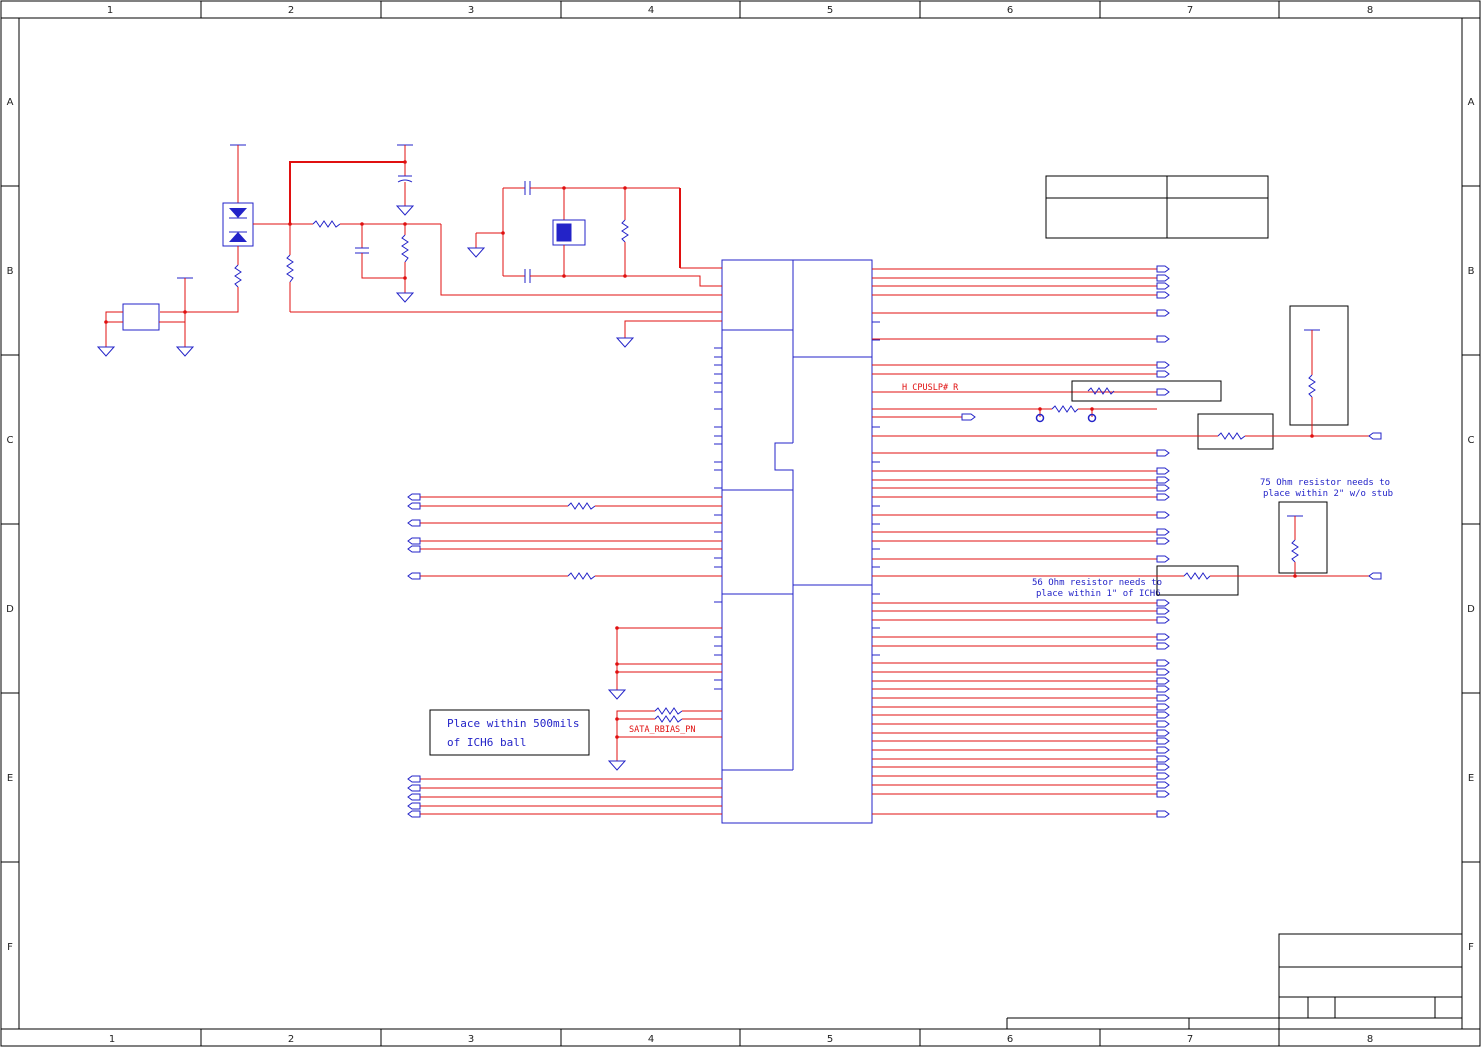 This screenshot has height=1047, width=1481. I want to click on row-label-left-B: B, so click(10, 271).